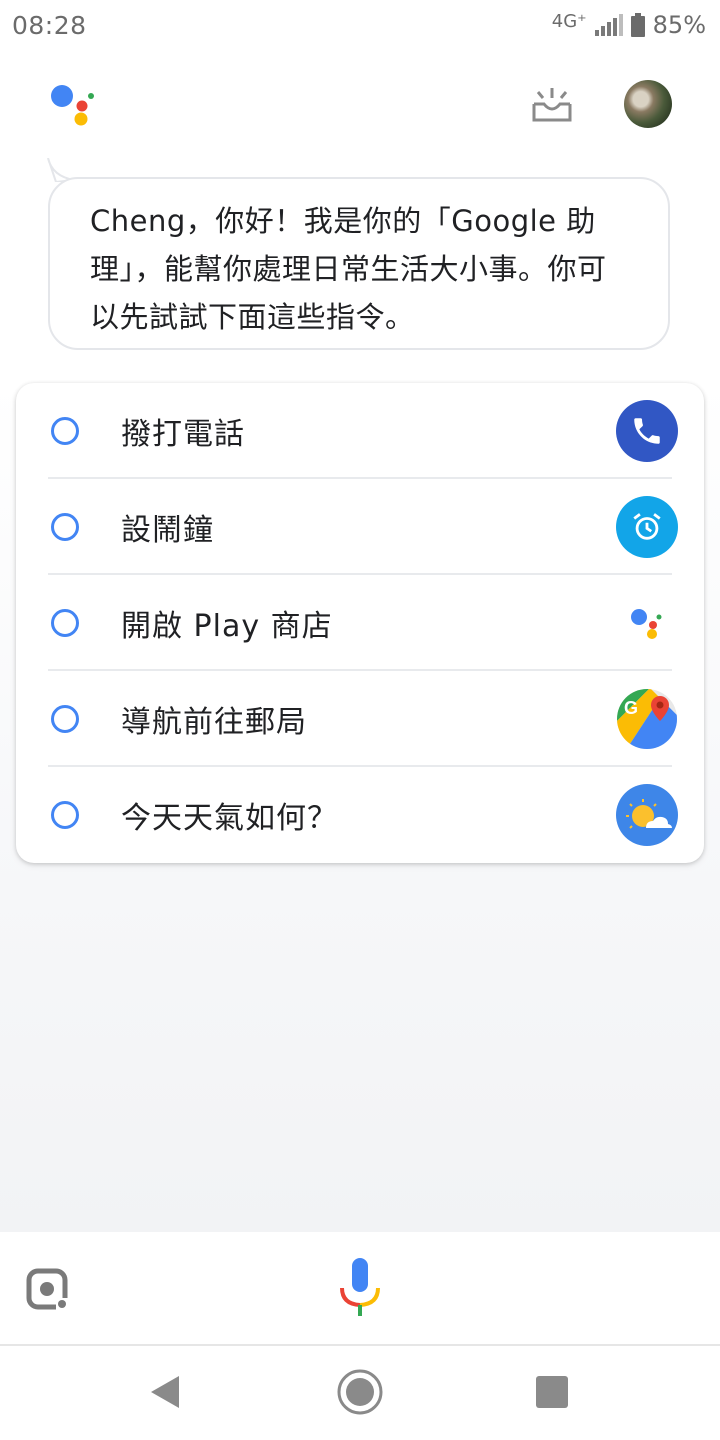  I want to click on status-indicators: 4G⁺ 85%, so click(628, 25).